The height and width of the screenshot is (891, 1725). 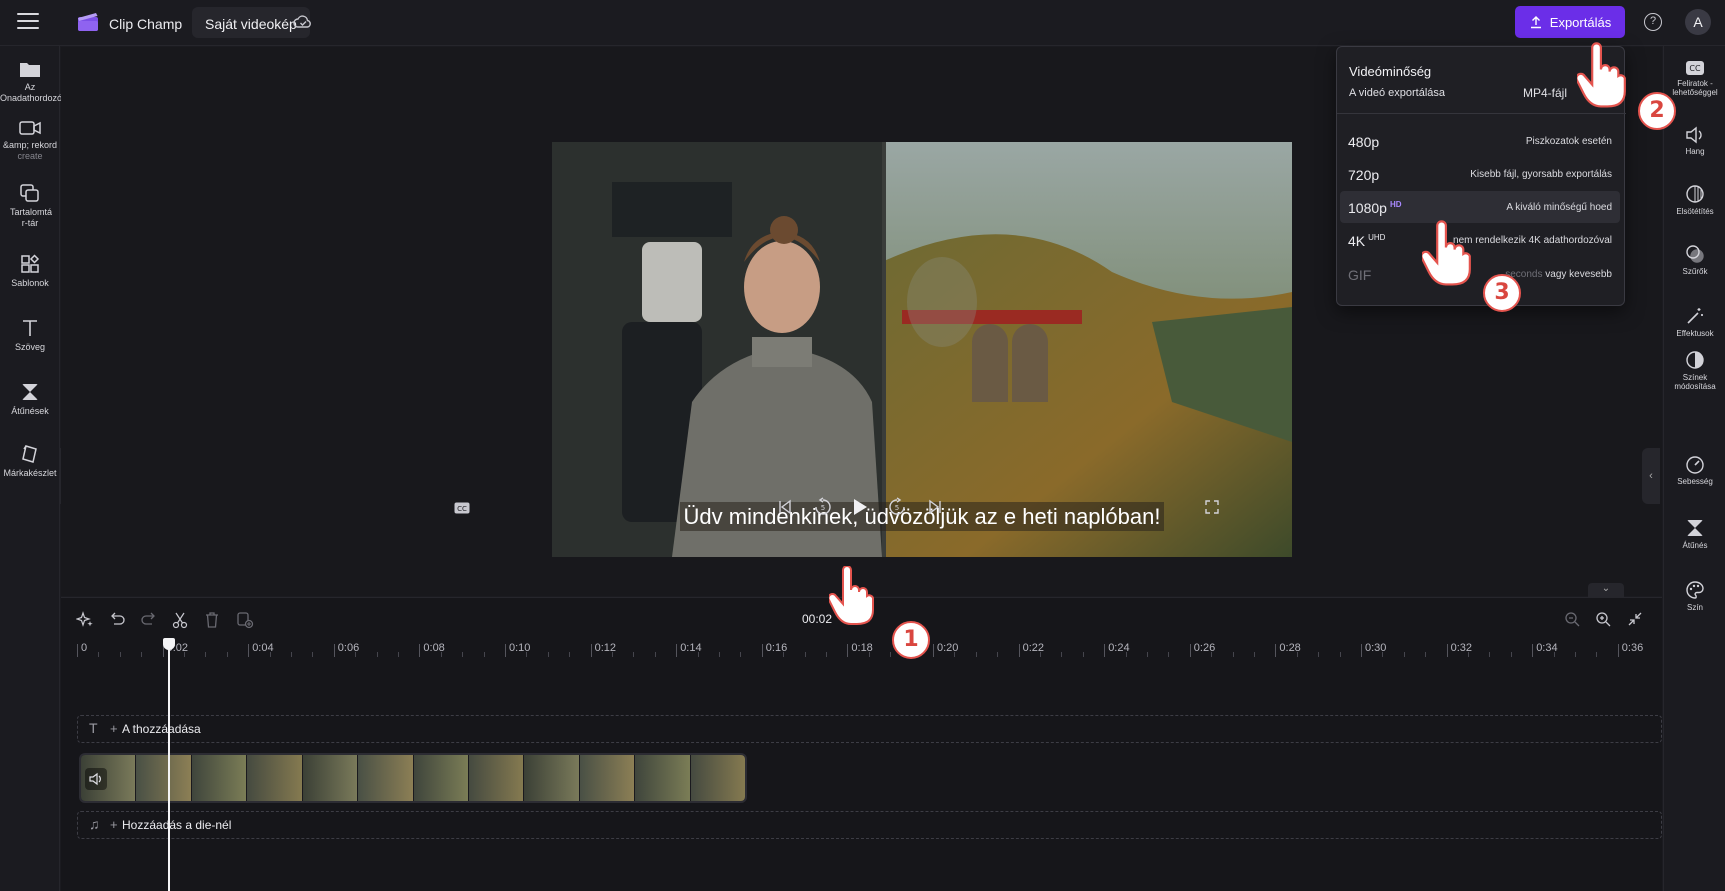 What do you see at coordinates (30, 399) in the screenshot?
I see `sidebar-item-transitions: Átűnések` at bounding box center [30, 399].